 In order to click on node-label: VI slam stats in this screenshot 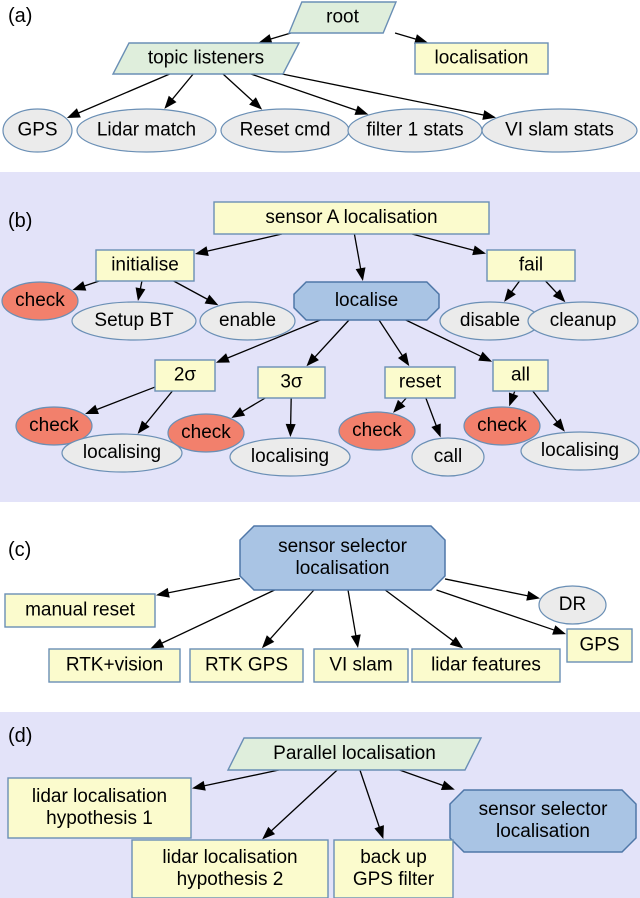, I will do `click(559, 130)`.